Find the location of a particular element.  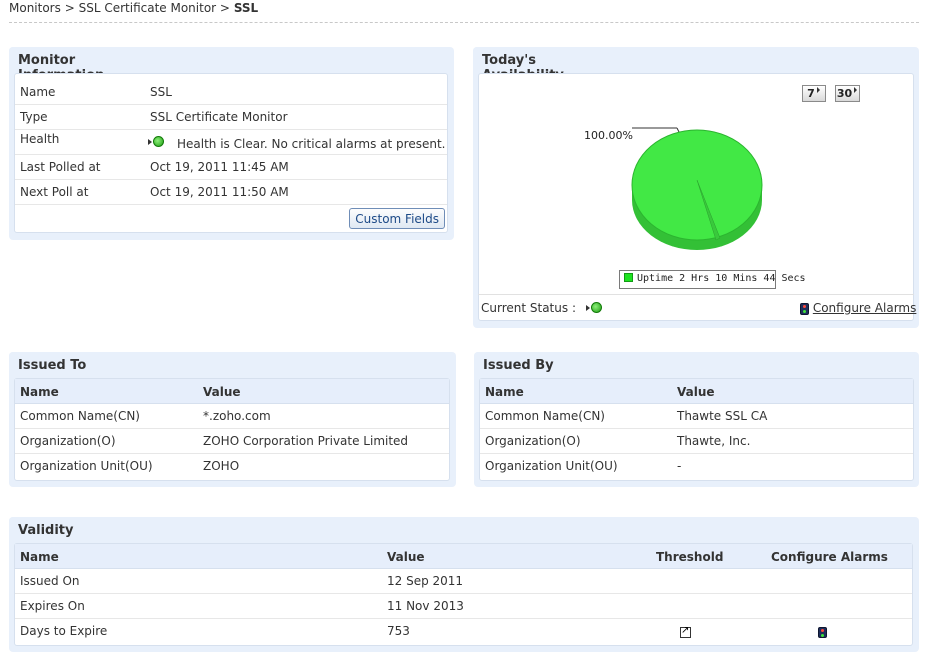

row-label: Health is located at coordinates (40, 139).